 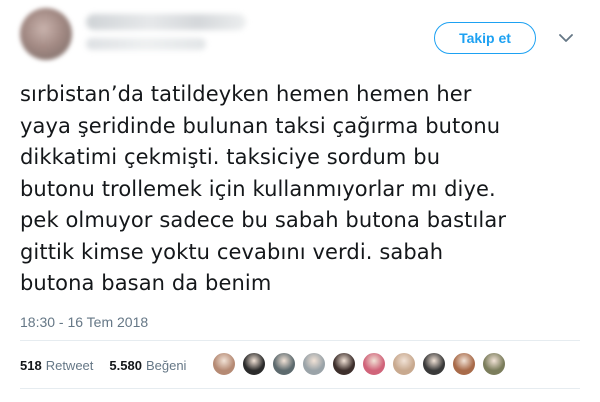 What do you see at coordinates (300, 388) in the screenshot?
I see `divider-bottom` at bounding box center [300, 388].